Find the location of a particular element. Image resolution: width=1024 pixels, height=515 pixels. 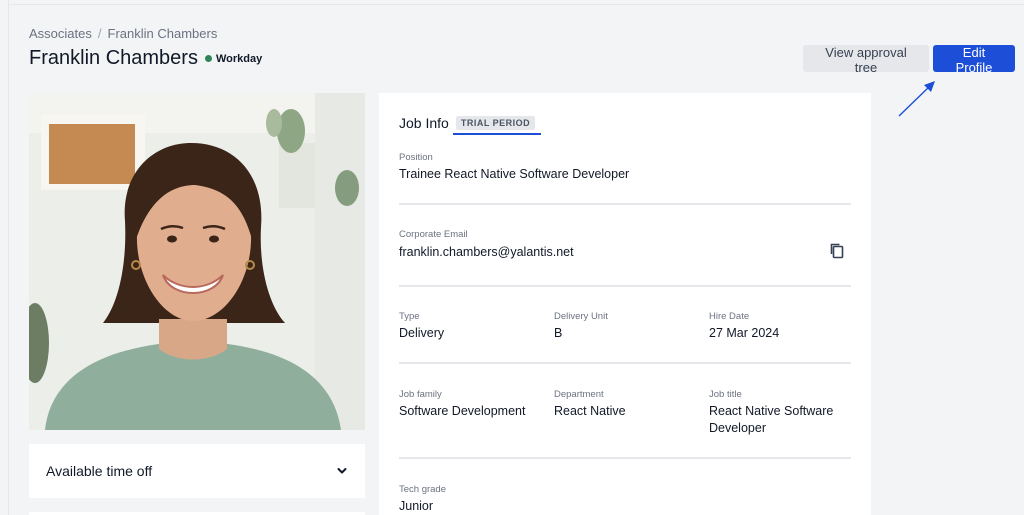

status-dot-icon is located at coordinates (208, 58).